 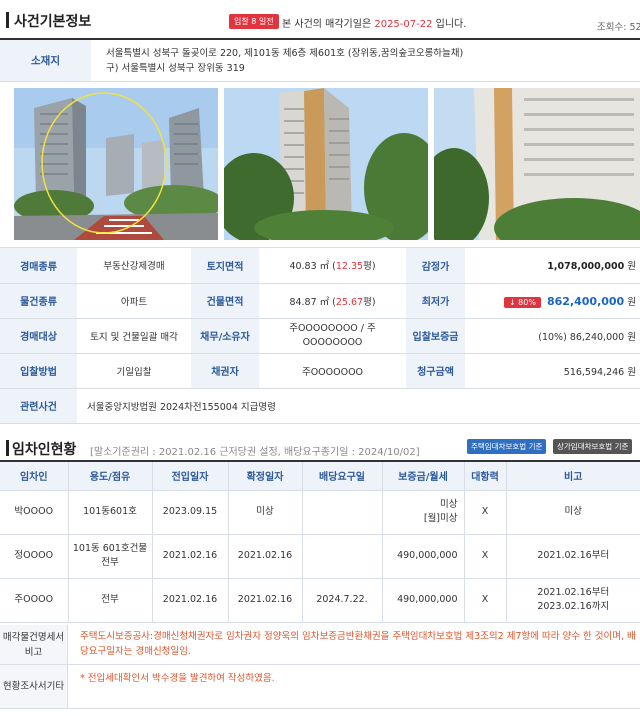 I want to click on label-related-case: 관련사건, so click(x=38, y=406).